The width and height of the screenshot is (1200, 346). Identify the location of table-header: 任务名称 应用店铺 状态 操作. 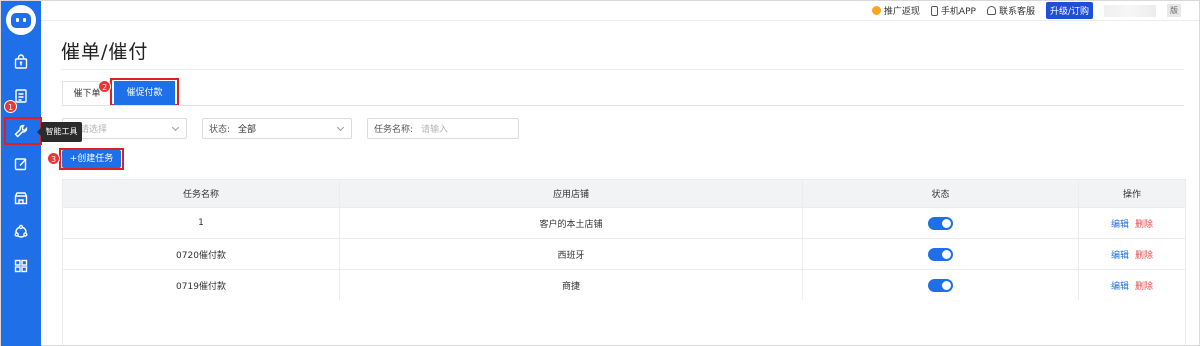
(624, 193).